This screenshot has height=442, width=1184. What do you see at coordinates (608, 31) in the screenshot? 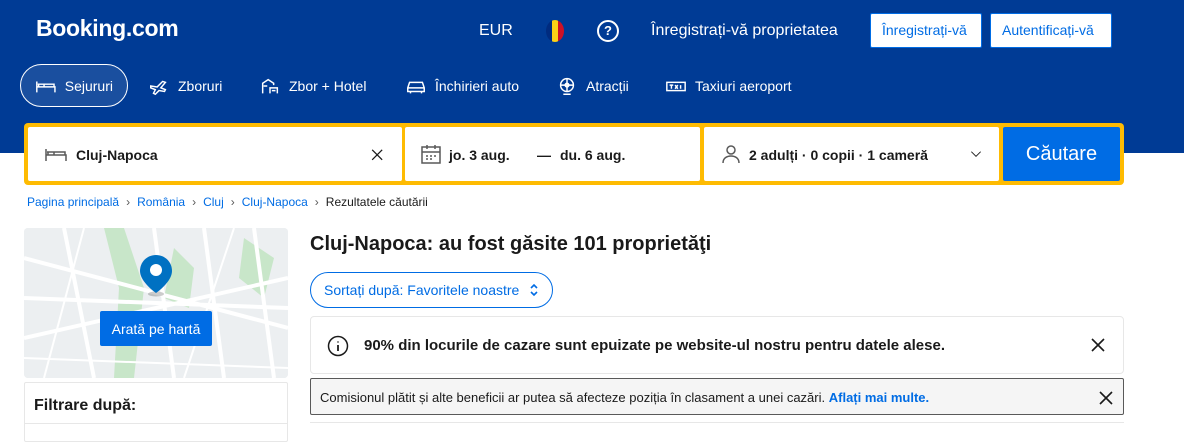
I see `question-circle-icon: ?` at bounding box center [608, 31].